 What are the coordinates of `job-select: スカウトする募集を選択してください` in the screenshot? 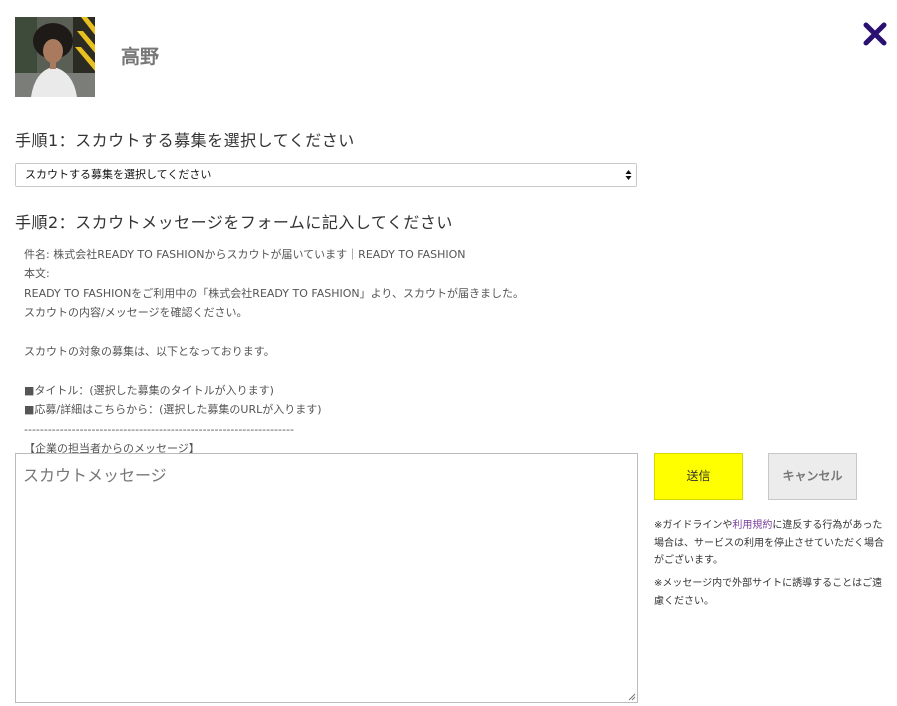 It's located at (326, 175).